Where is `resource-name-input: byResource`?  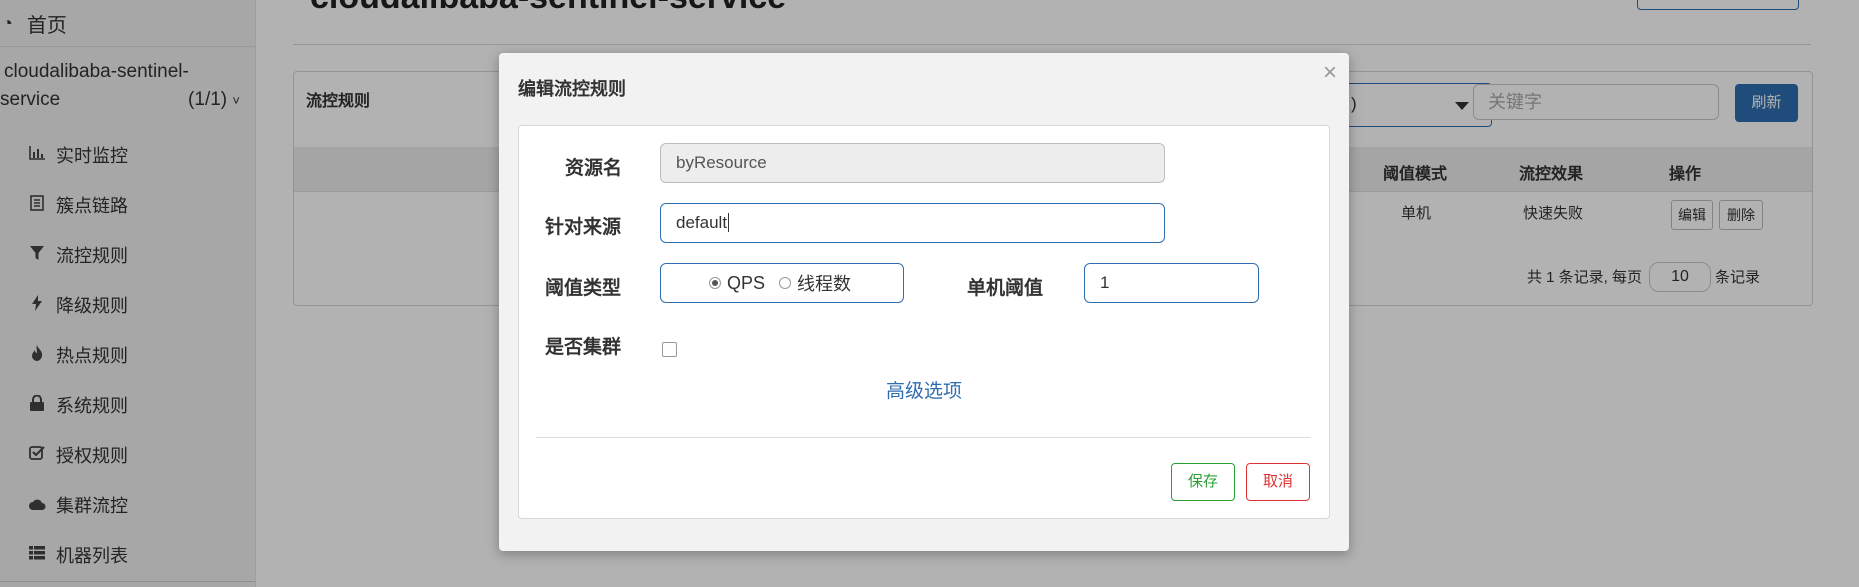 resource-name-input: byResource is located at coordinates (912, 163).